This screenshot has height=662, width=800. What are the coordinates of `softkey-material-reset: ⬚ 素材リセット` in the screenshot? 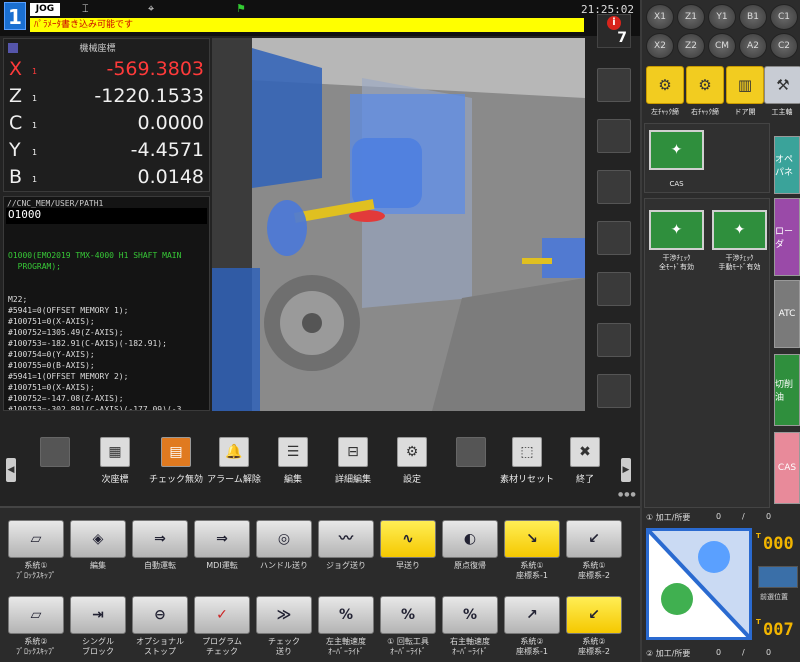 It's located at (527, 463).